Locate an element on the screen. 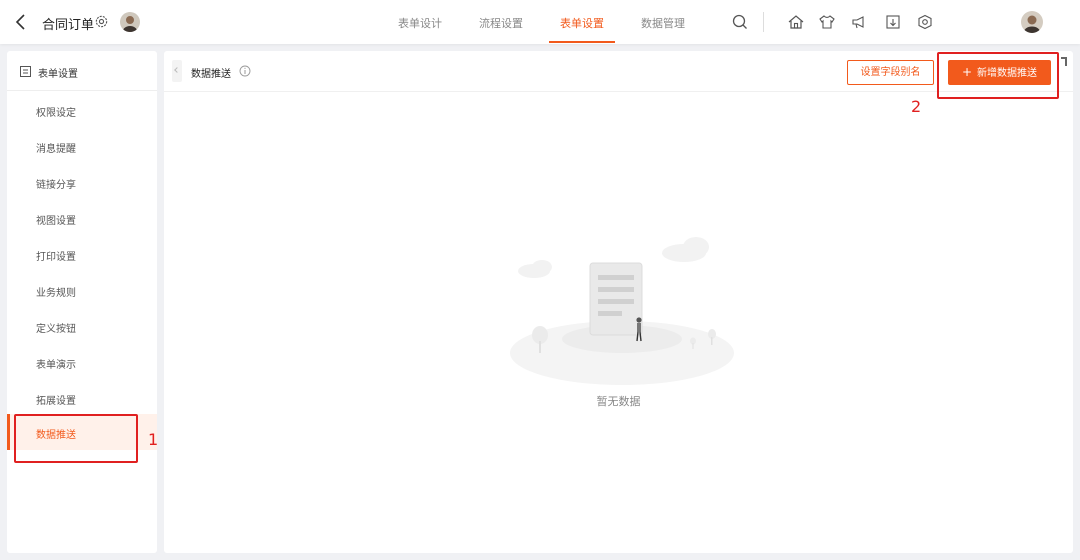 The height and width of the screenshot is (560, 1080). sidebar-header: 表单设置 is located at coordinates (82, 71).